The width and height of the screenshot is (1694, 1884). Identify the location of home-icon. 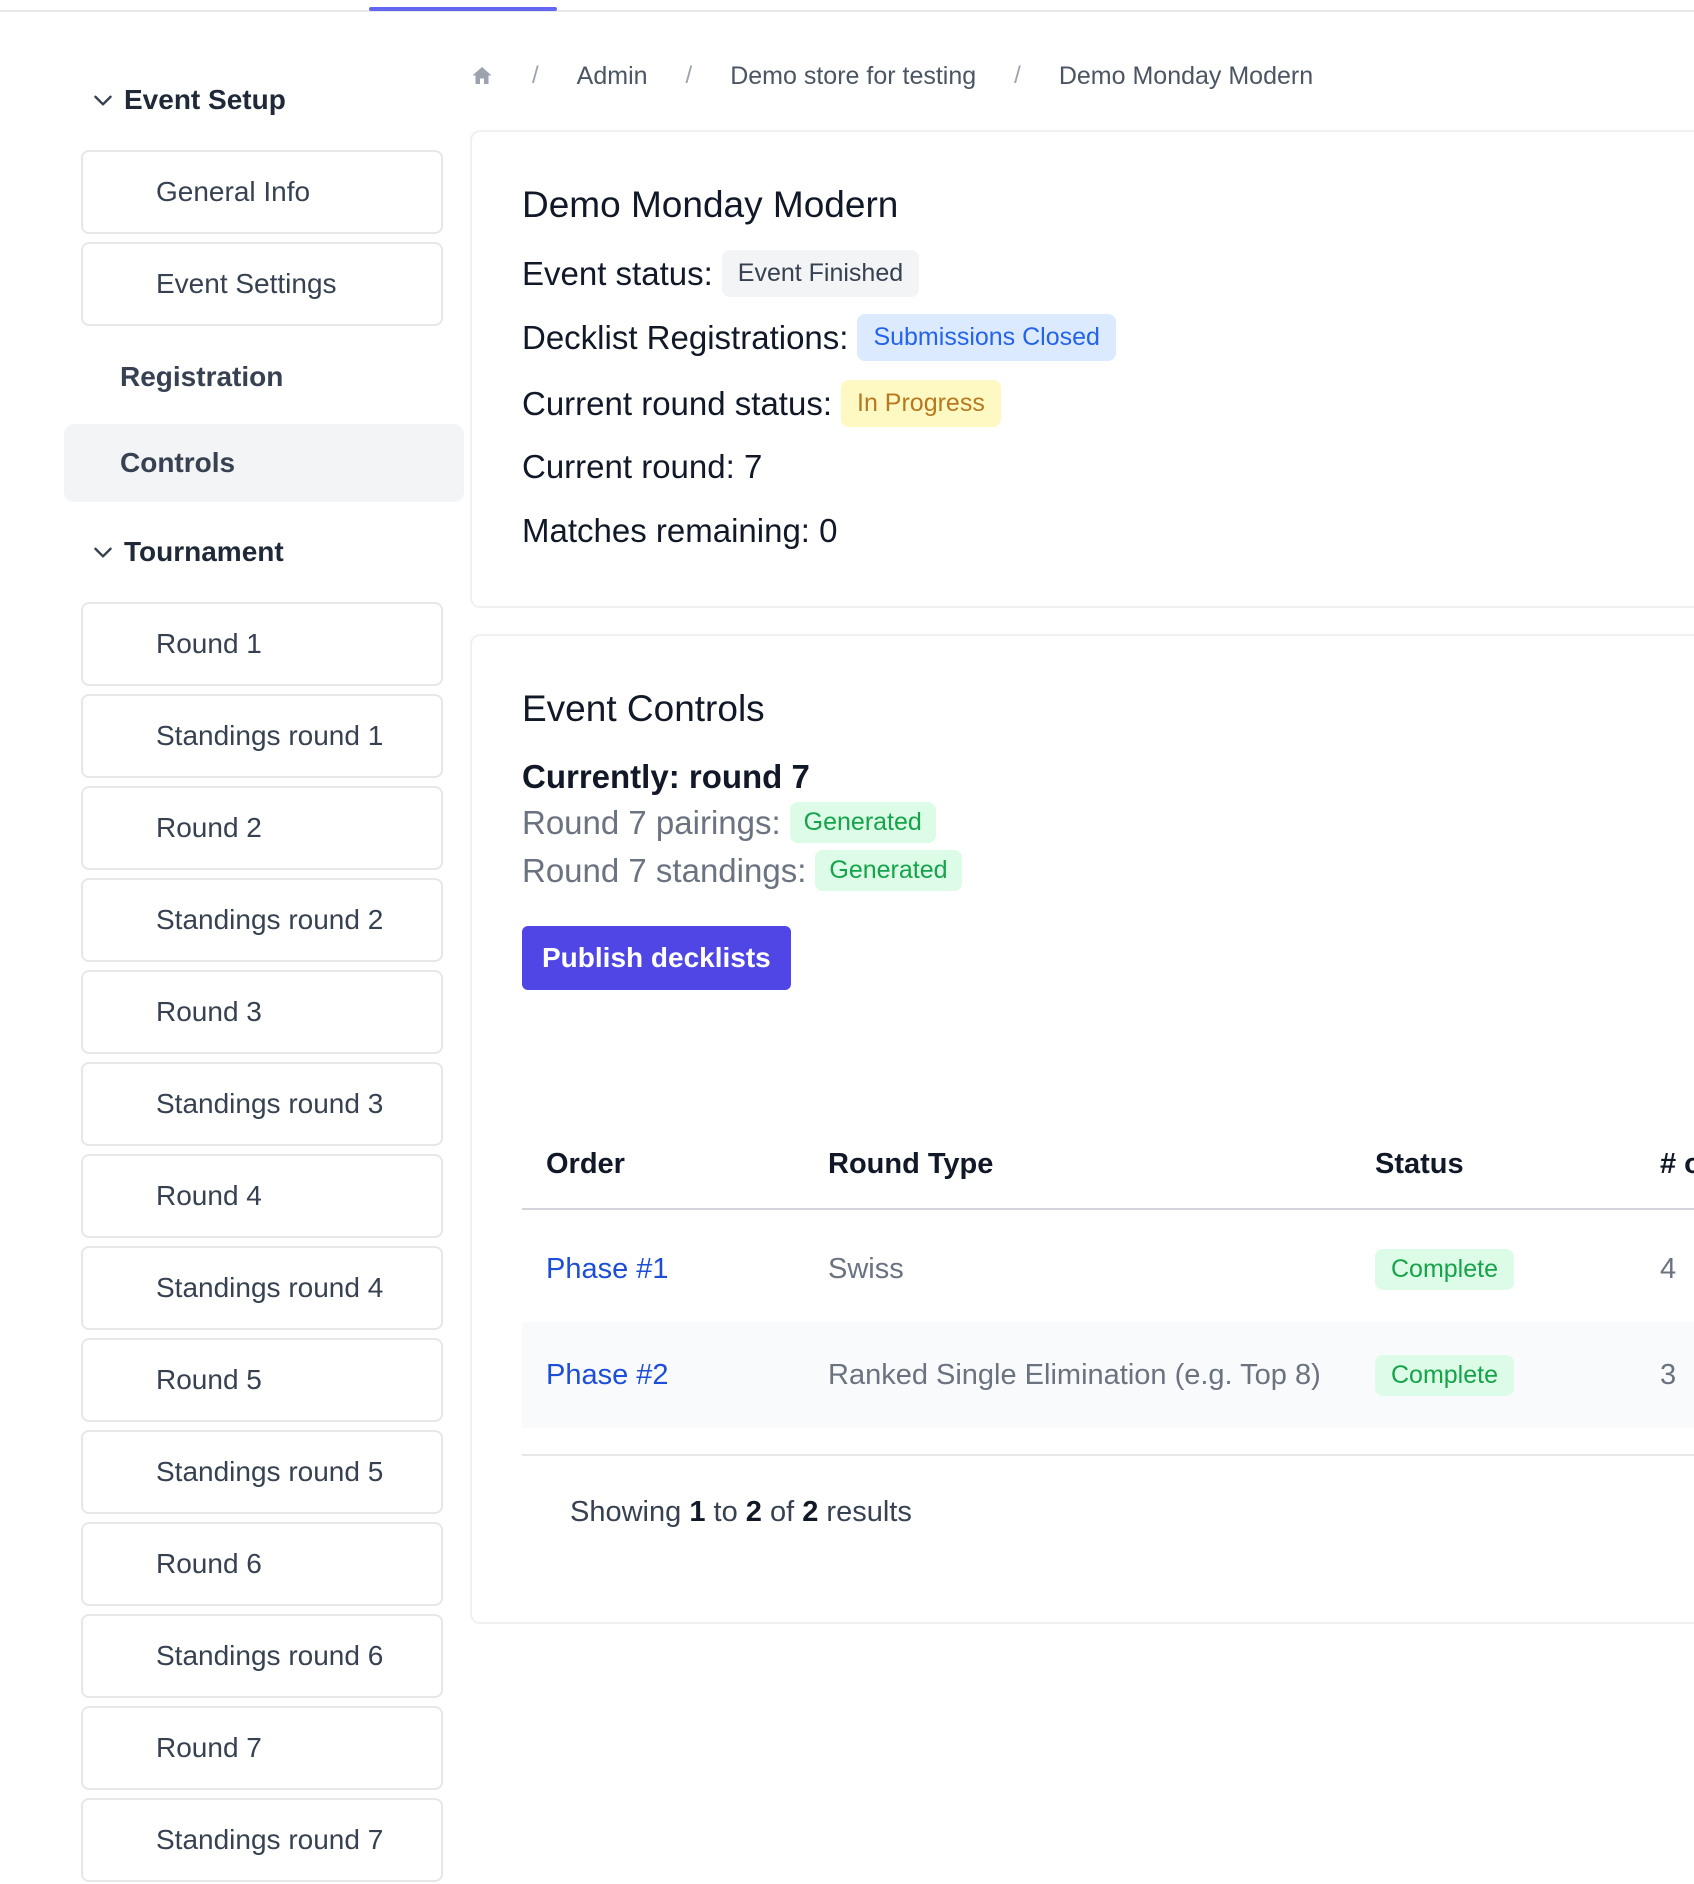
(482, 76).